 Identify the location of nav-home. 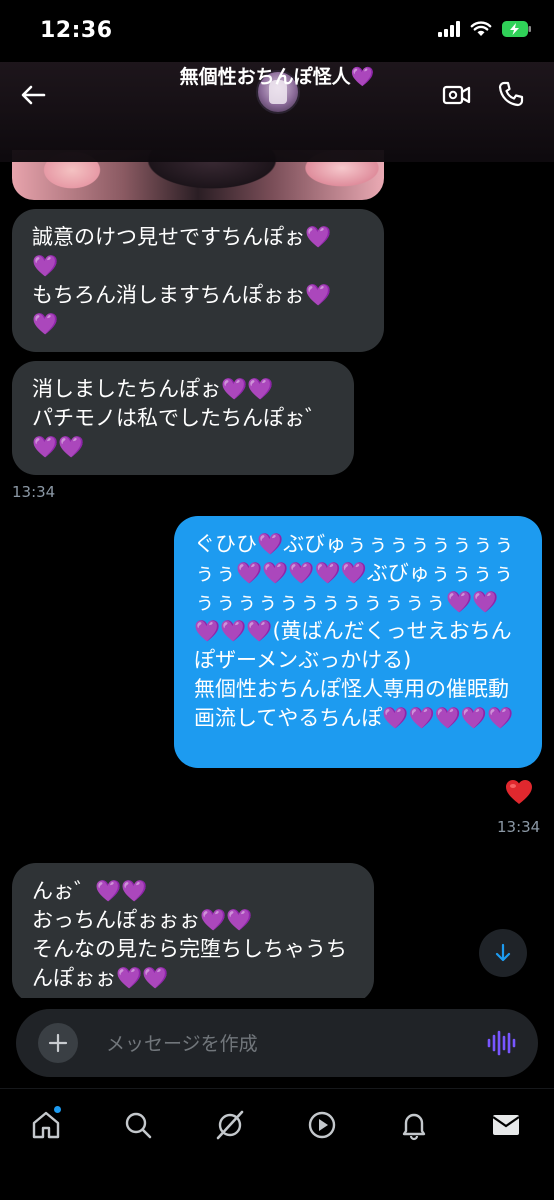
(46, 1123).